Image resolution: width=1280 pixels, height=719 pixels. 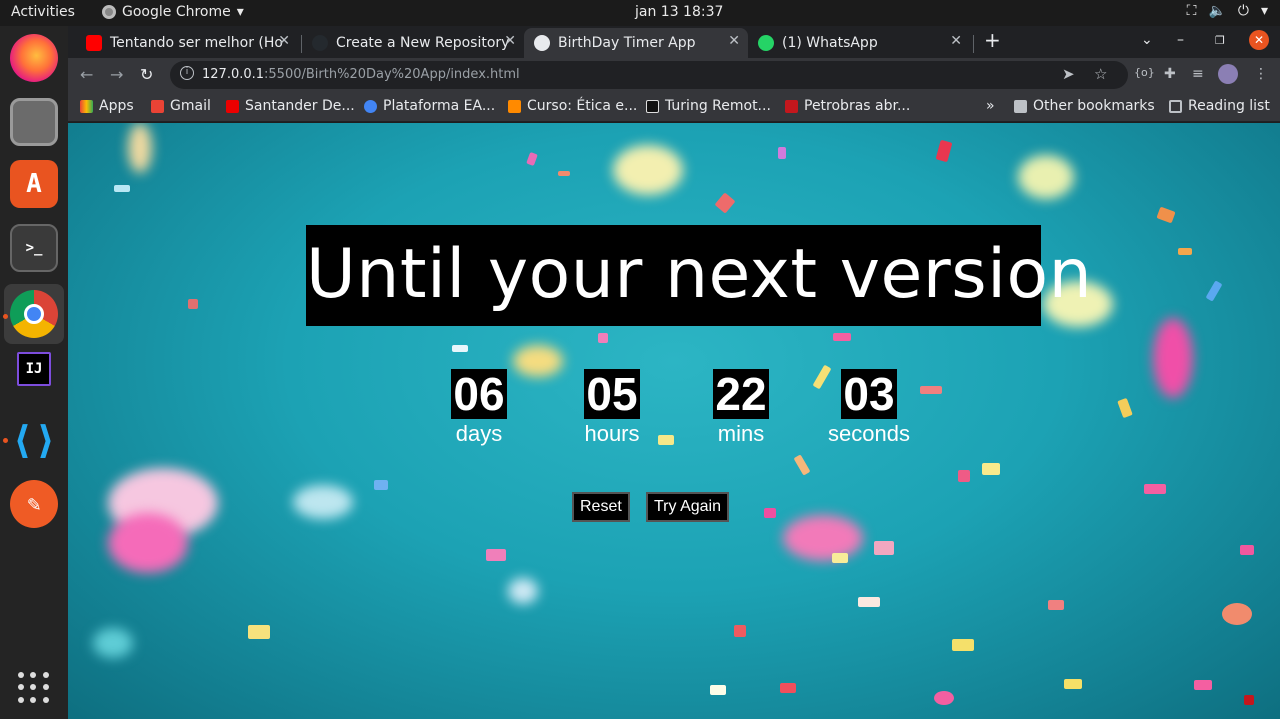 What do you see at coordinates (990, 106) in the screenshot?
I see `more-bookmarks-chevron-icon: »` at bounding box center [990, 106].